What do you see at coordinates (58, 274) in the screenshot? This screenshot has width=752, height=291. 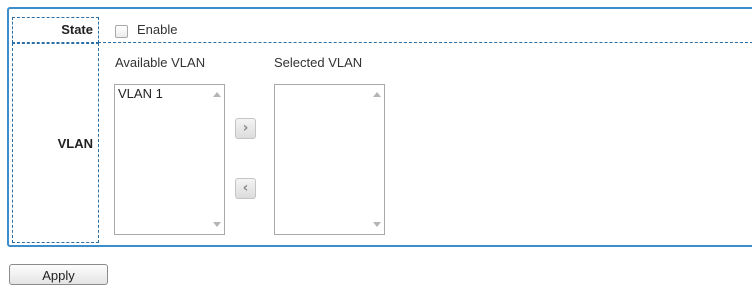 I see `apply-button: Apply` at bounding box center [58, 274].